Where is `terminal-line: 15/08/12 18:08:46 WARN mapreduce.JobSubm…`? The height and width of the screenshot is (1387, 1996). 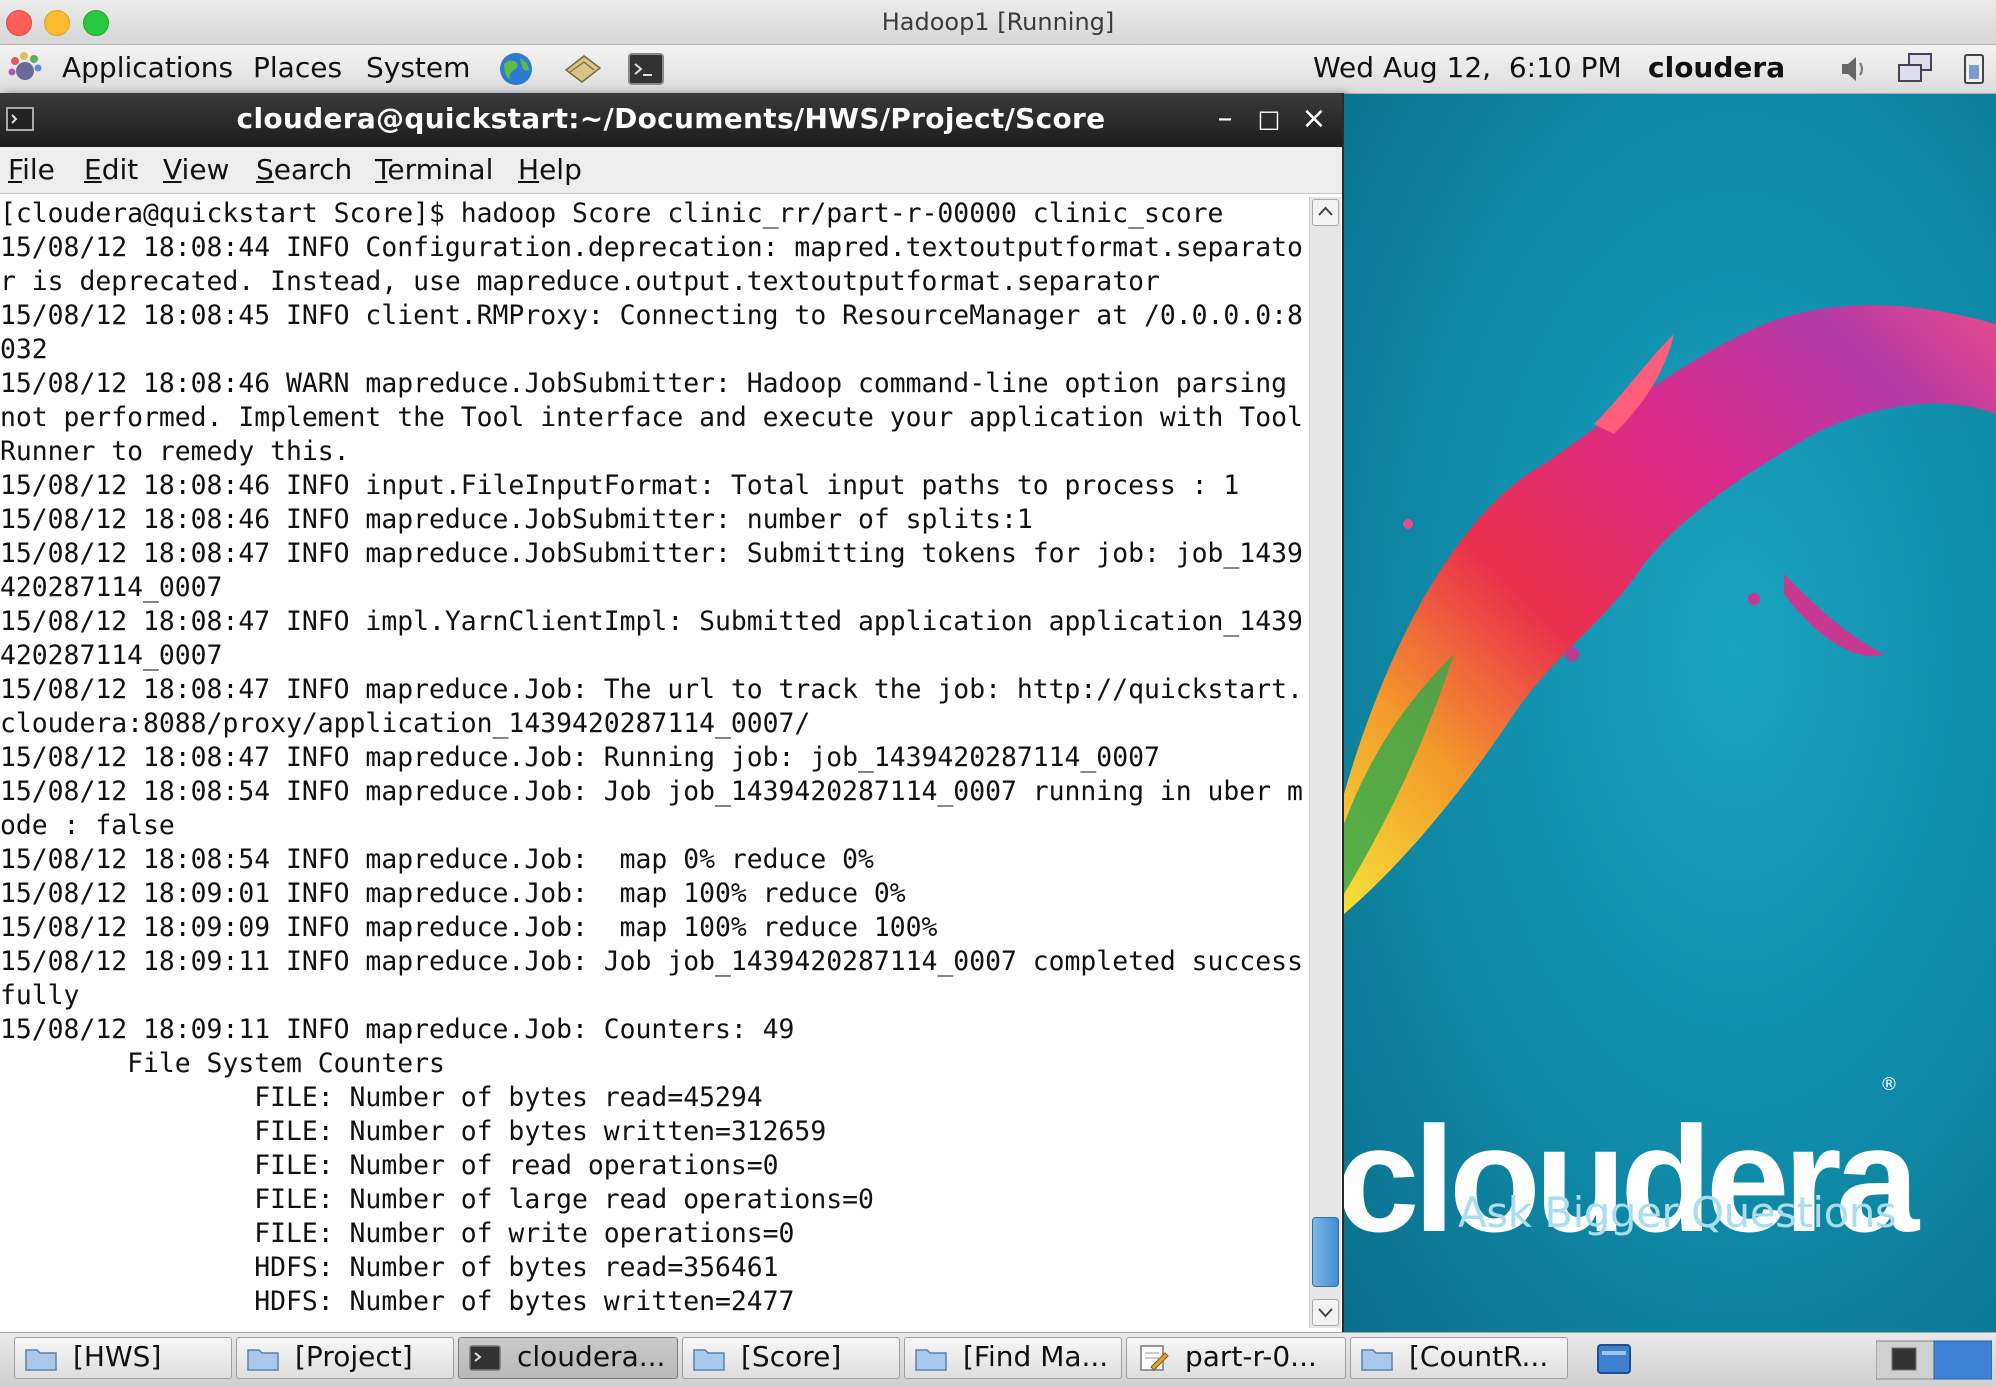
terminal-line: 15/08/12 18:08:46 WARN mapreduce.JobSubm… is located at coordinates (643, 383).